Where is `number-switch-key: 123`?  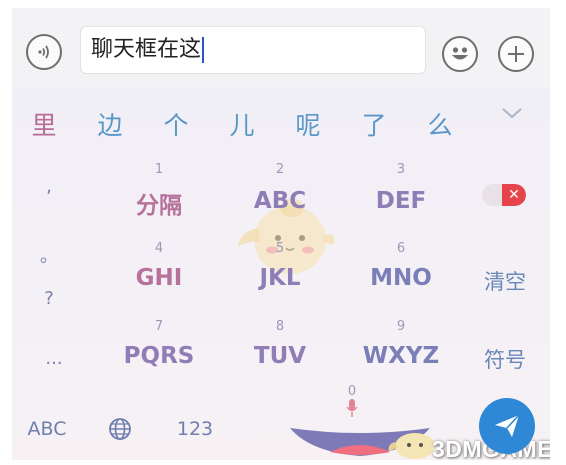 number-switch-key: 123 is located at coordinates (195, 429).